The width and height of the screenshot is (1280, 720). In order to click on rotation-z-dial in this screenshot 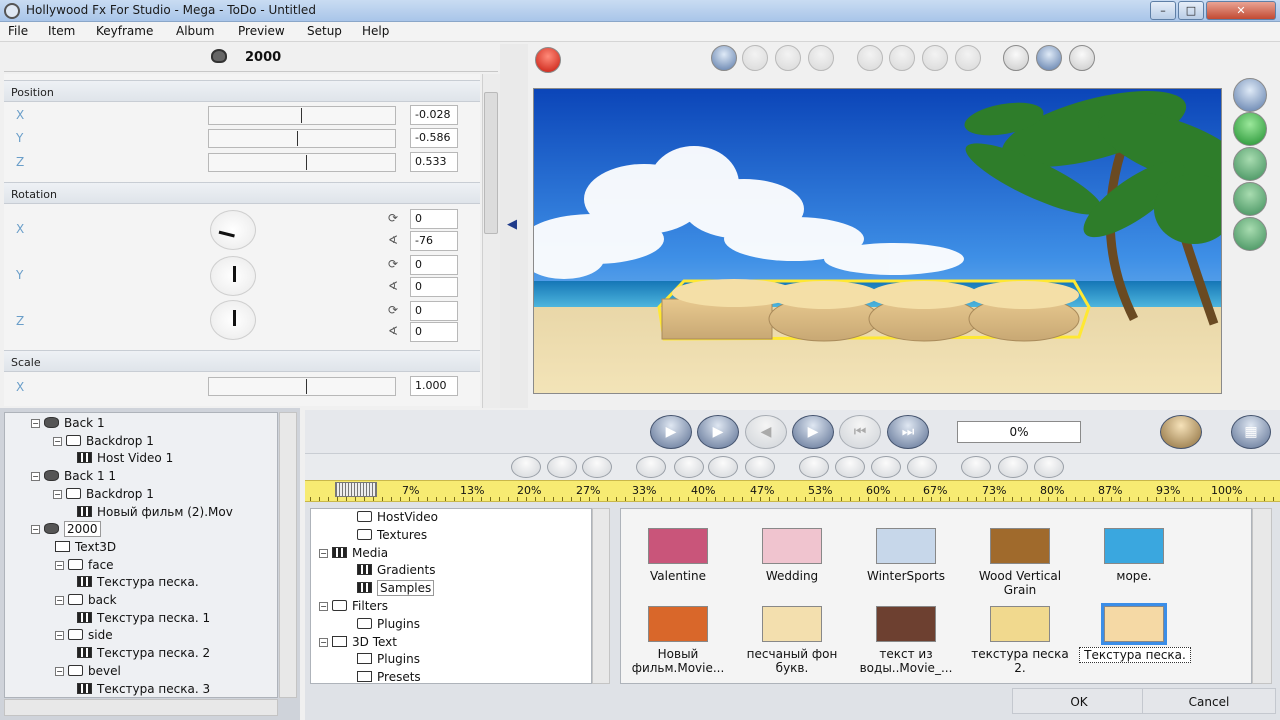, I will do `click(233, 320)`.